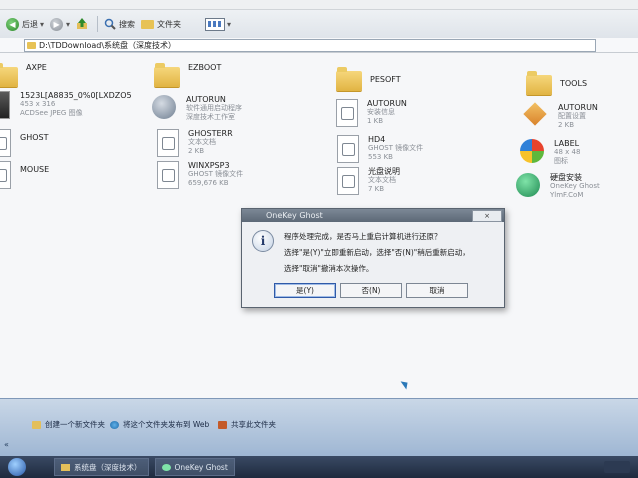 Image resolution: width=638 pixels, height=478 pixels. What do you see at coordinates (17, 467) in the screenshot?
I see `start-button` at bounding box center [17, 467].